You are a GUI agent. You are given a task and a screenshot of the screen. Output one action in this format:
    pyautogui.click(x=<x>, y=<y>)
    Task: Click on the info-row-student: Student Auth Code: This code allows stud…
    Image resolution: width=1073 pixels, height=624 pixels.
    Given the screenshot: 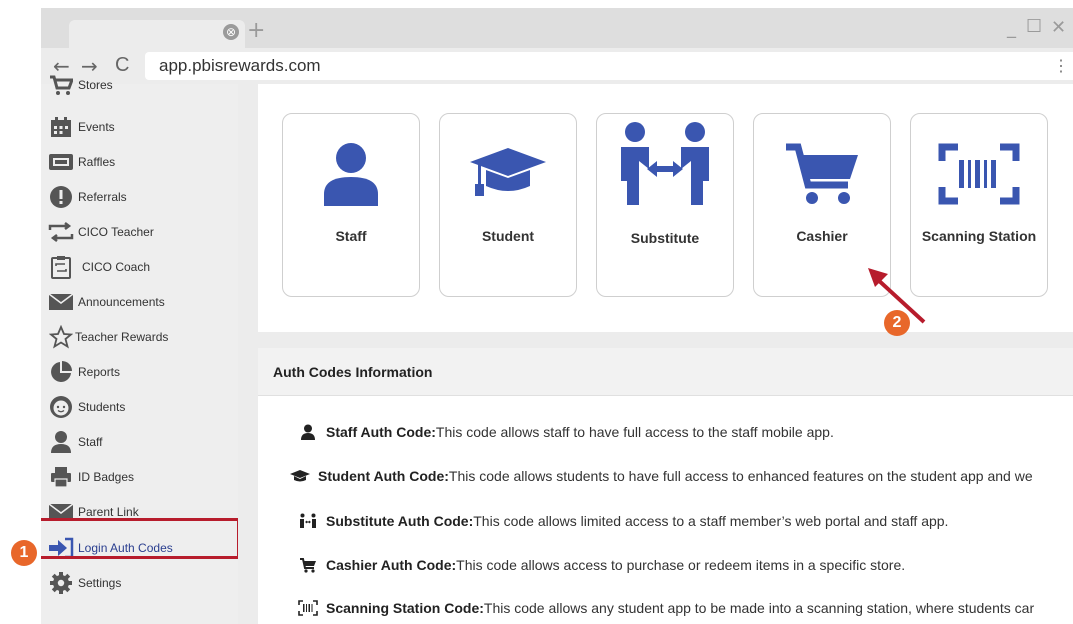 What is the action you would take?
    pyautogui.click(x=660, y=476)
    